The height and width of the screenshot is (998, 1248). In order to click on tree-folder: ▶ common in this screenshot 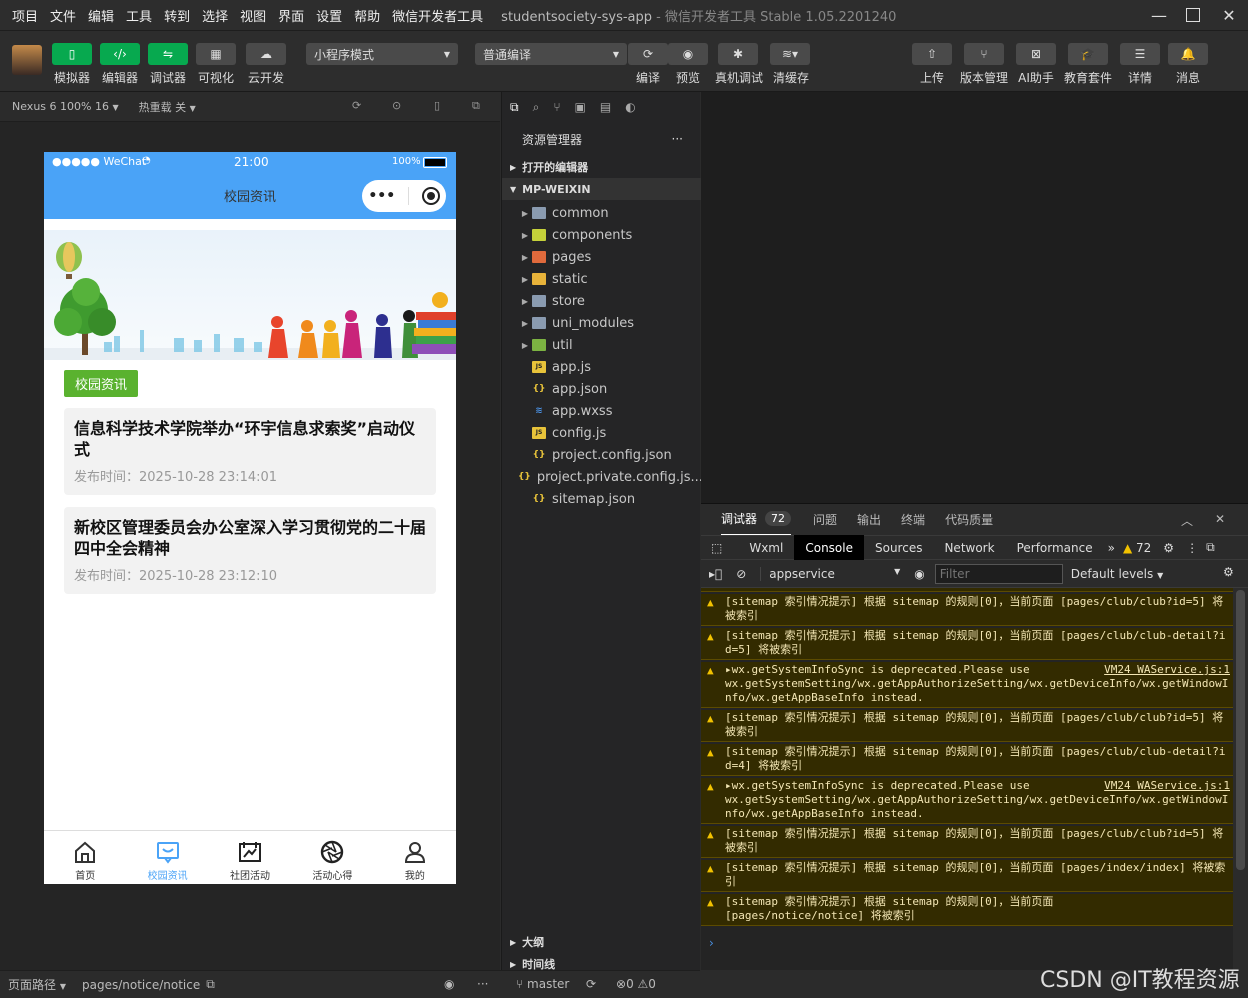, I will do `click(601, 213)`.